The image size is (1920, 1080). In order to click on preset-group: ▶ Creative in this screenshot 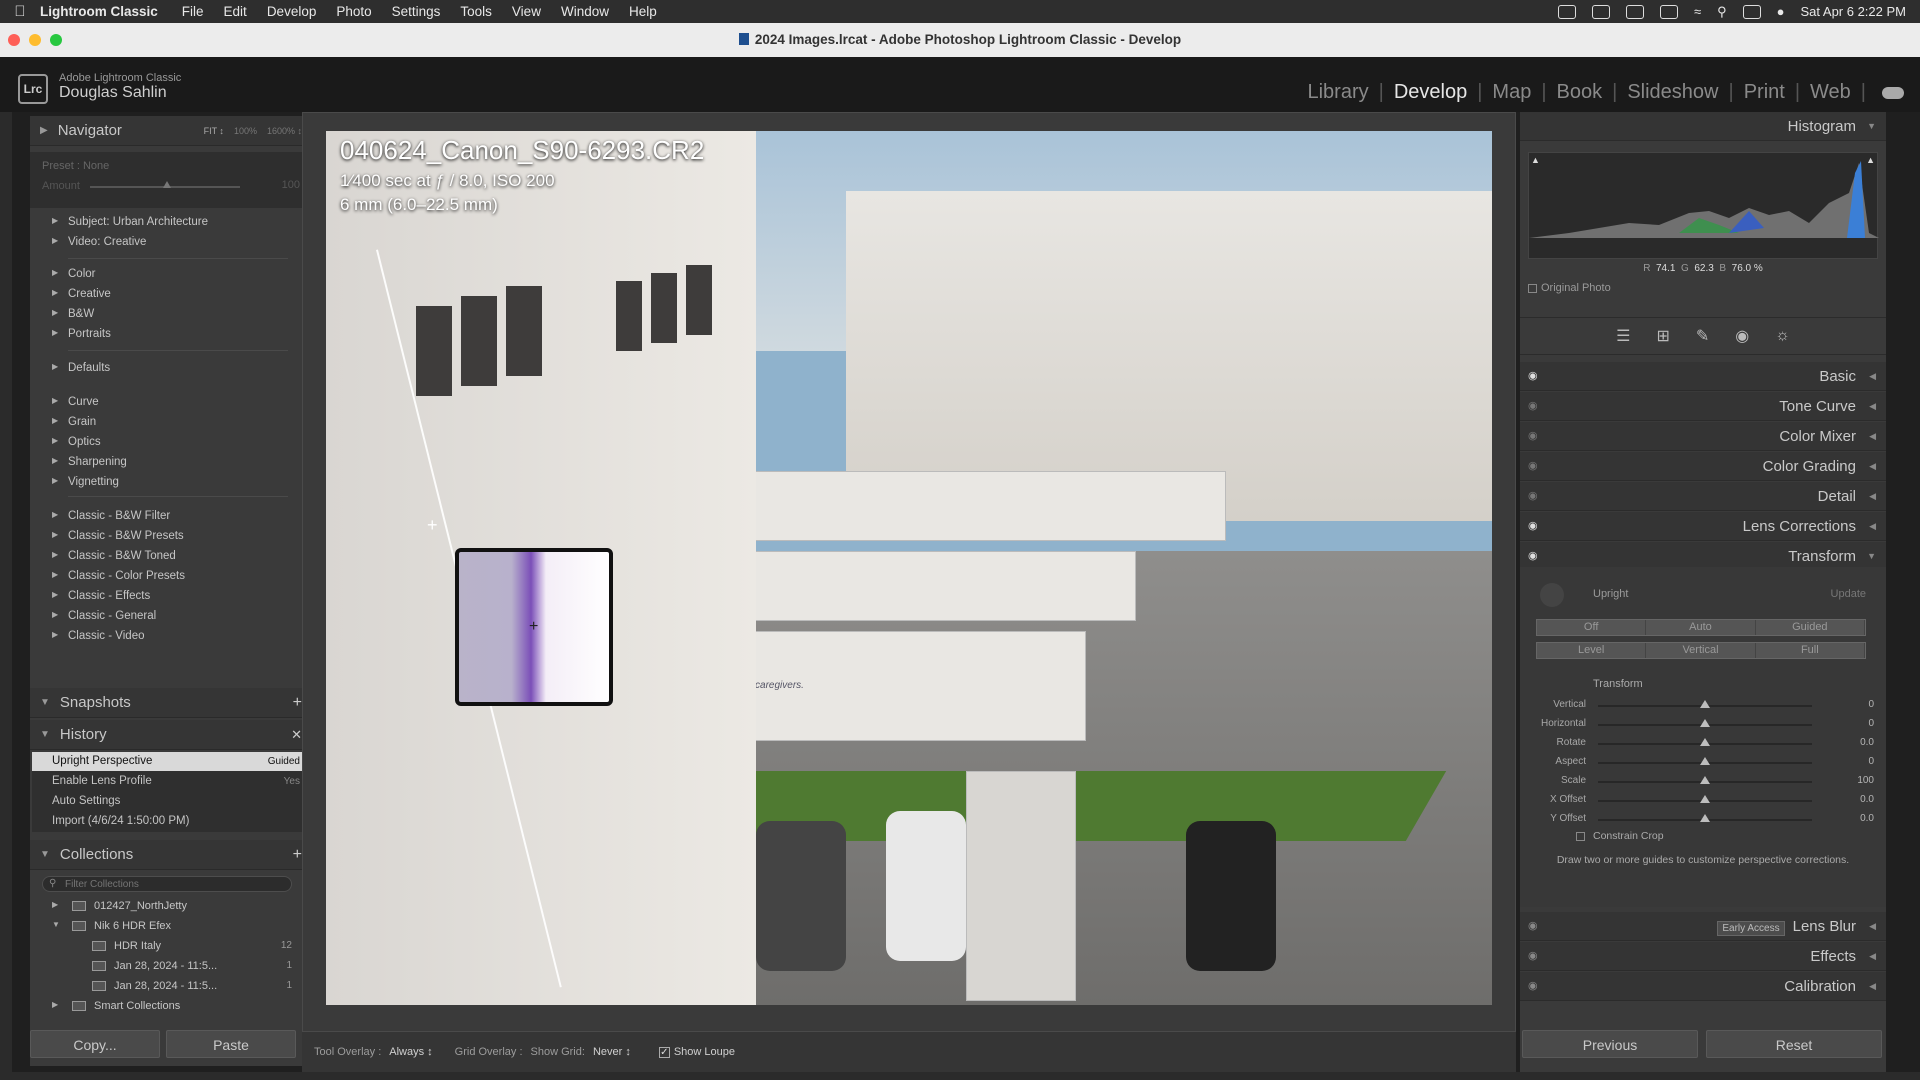, I will do `click(81, 294)`.